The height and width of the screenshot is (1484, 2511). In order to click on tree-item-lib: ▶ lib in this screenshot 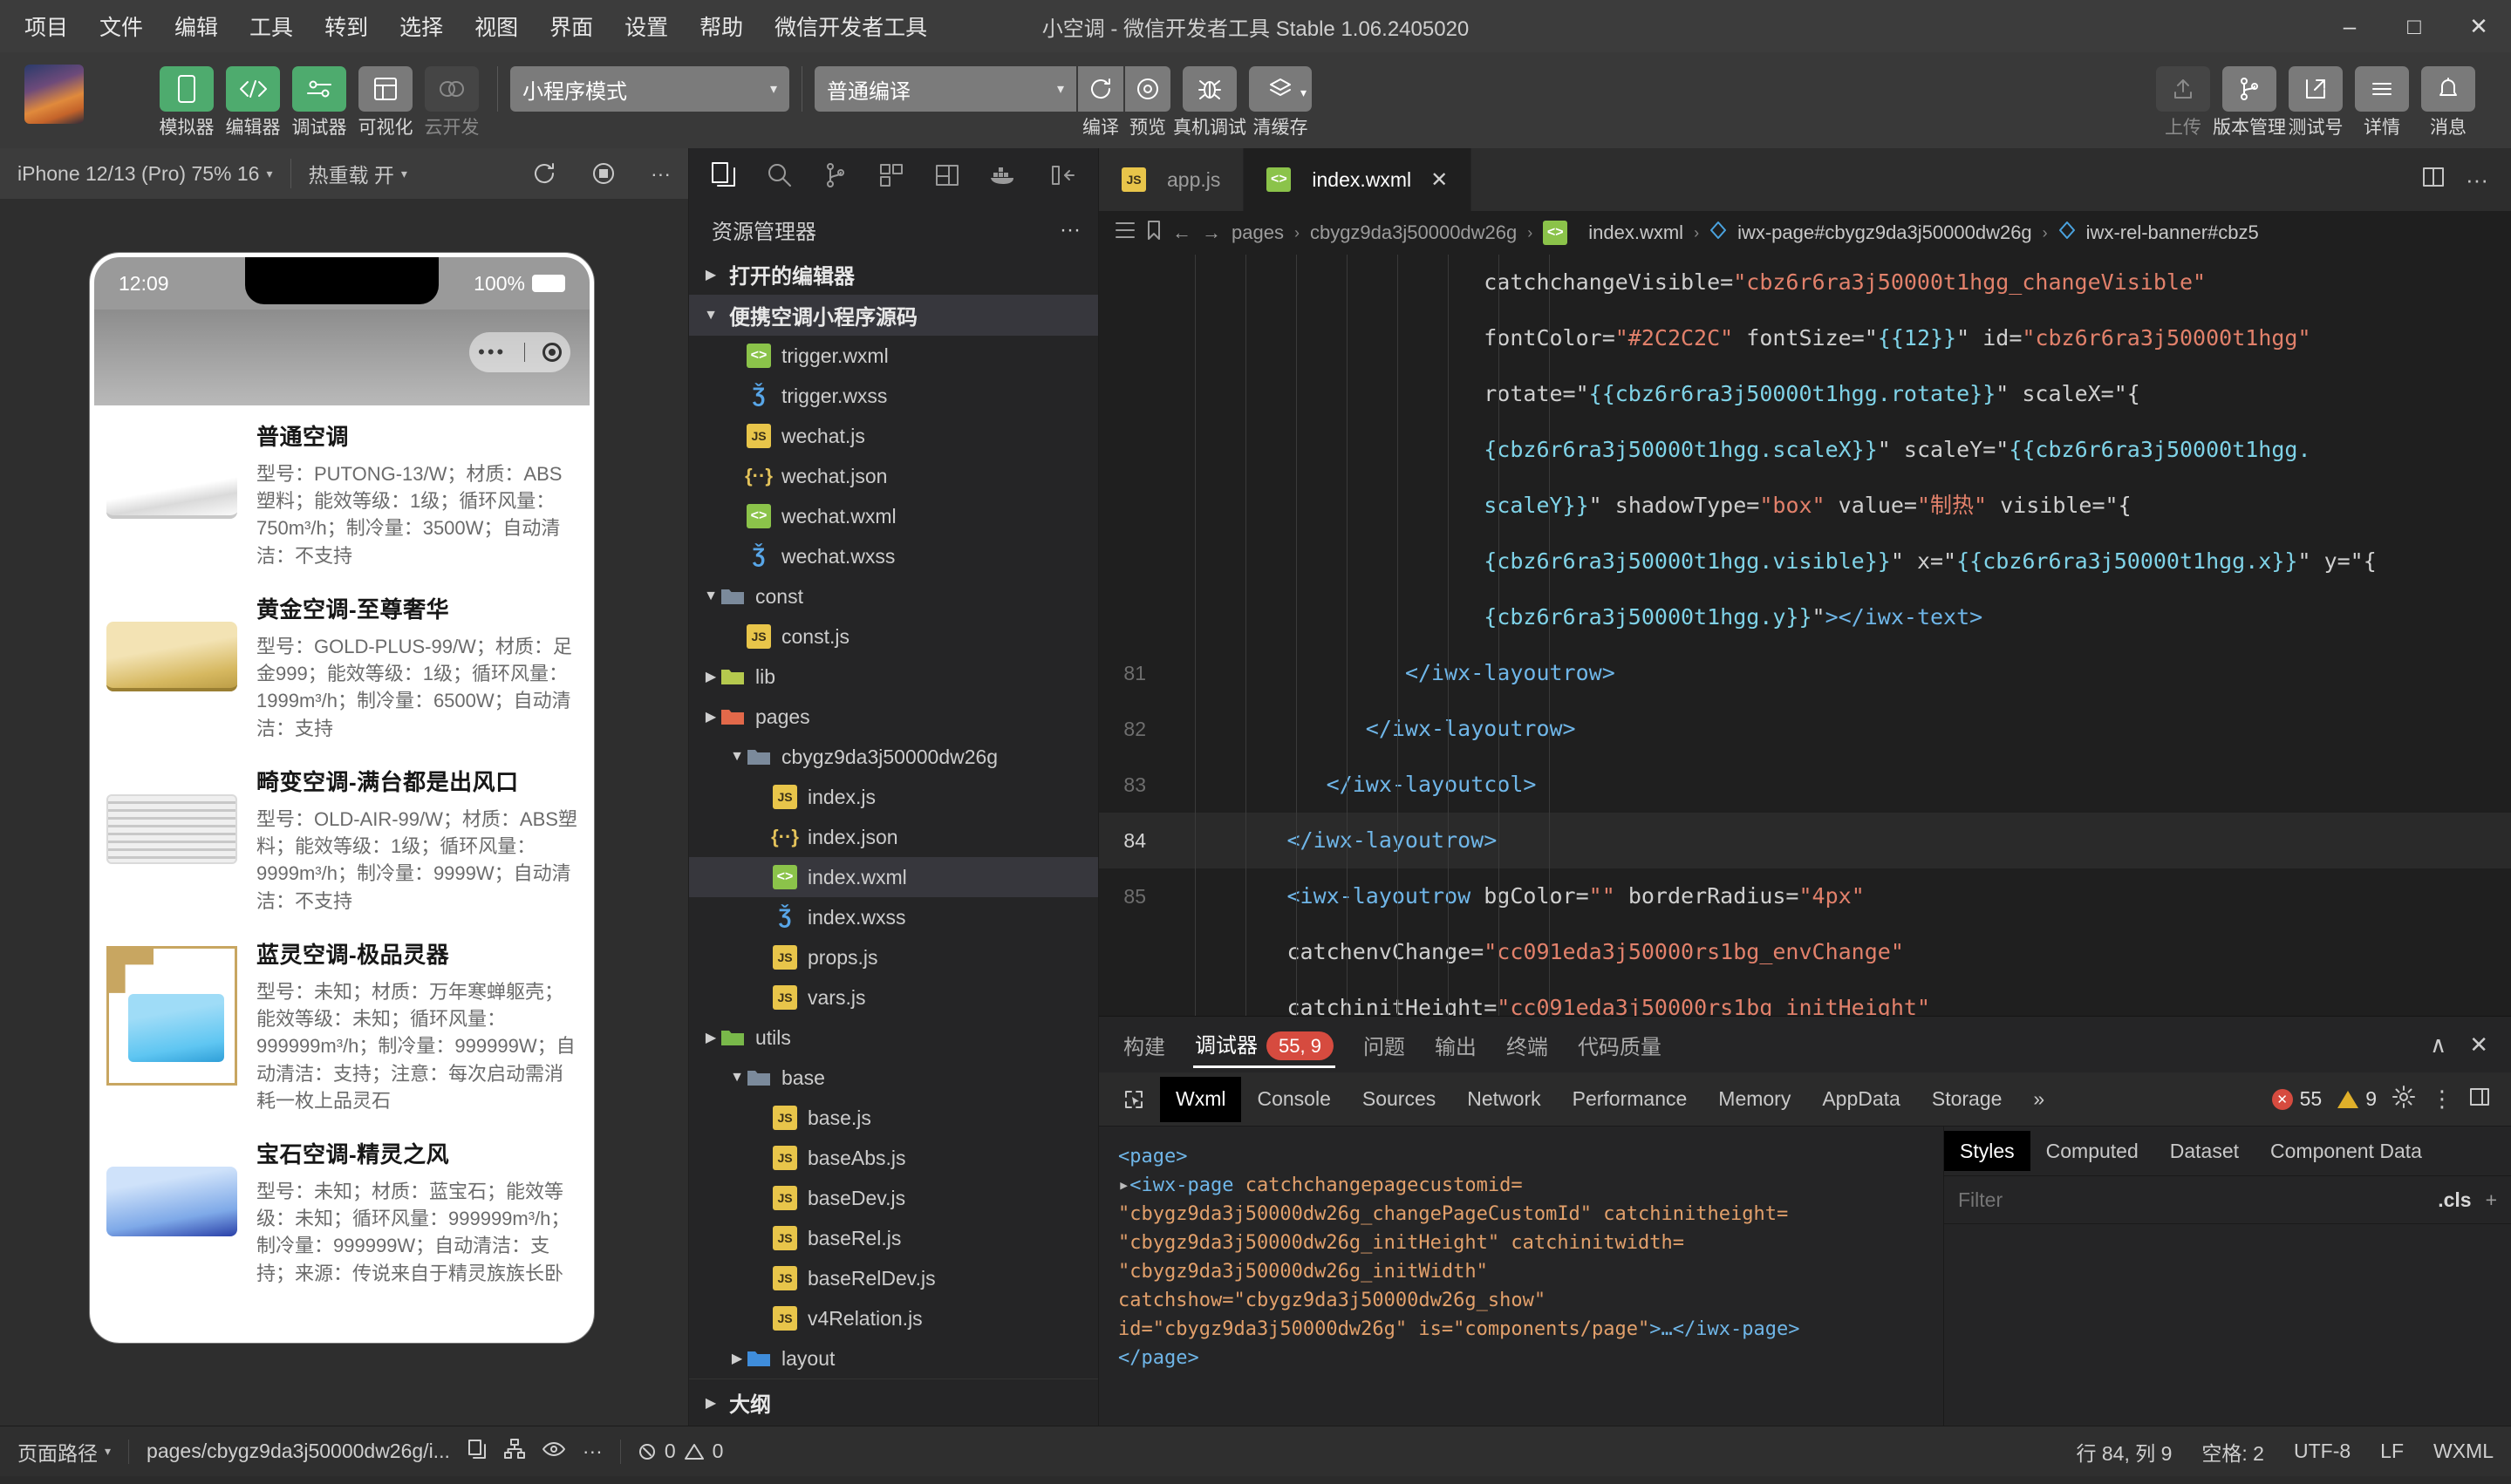, I will do `click(893, 677)`.